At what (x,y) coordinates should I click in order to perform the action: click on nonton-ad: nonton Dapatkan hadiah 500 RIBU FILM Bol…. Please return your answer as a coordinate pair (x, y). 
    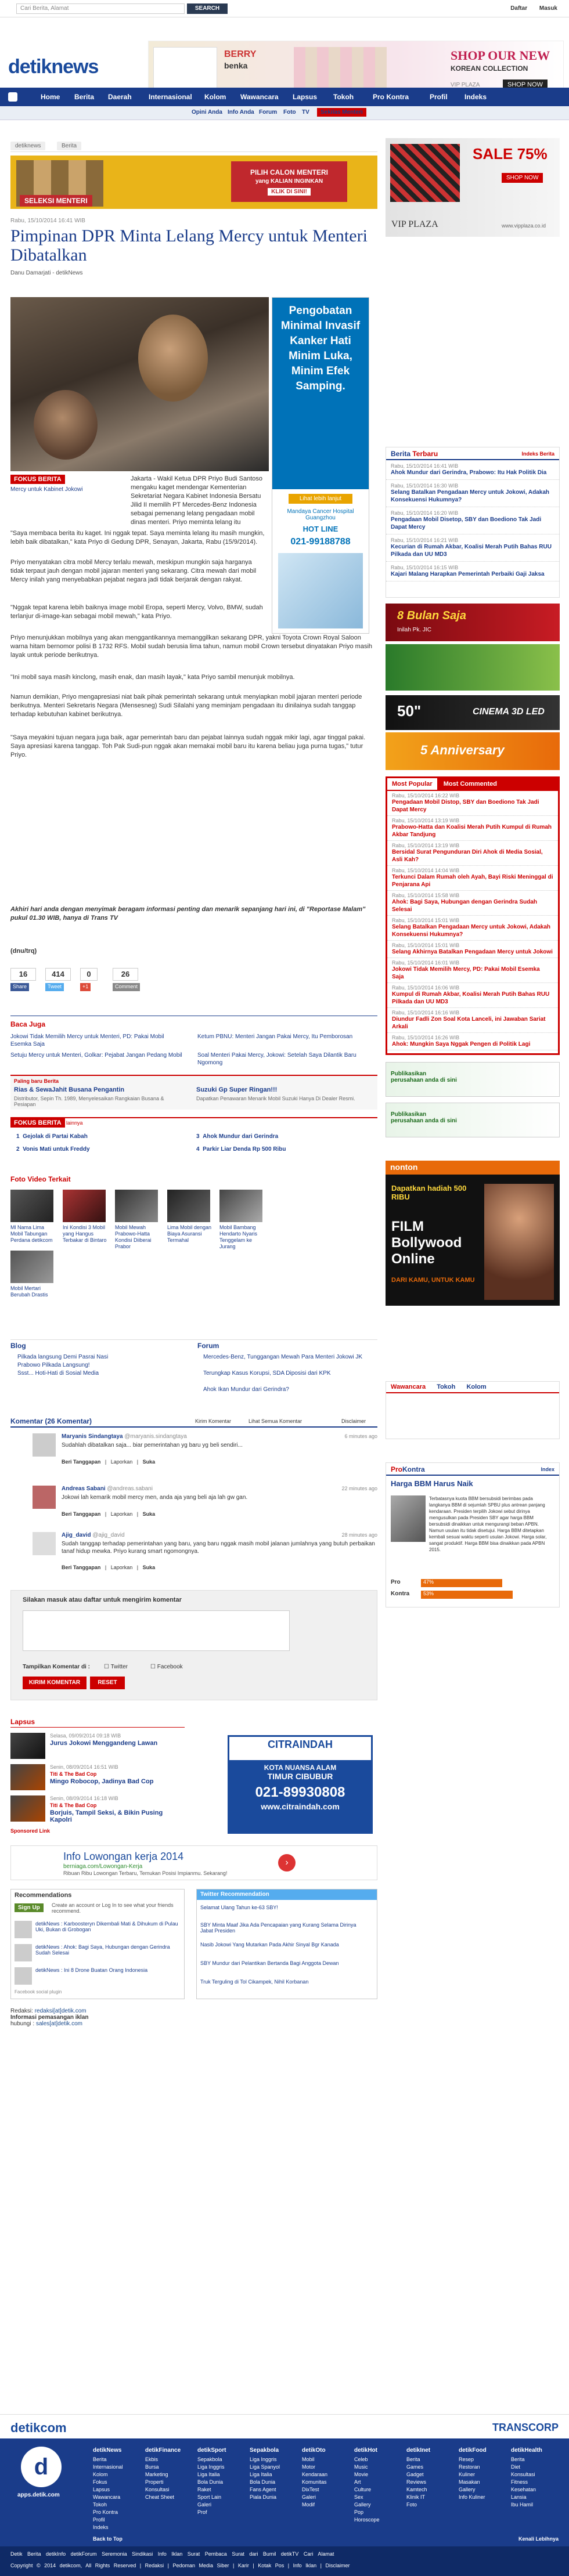
    Looking at the image, I should click on (473, 1233).